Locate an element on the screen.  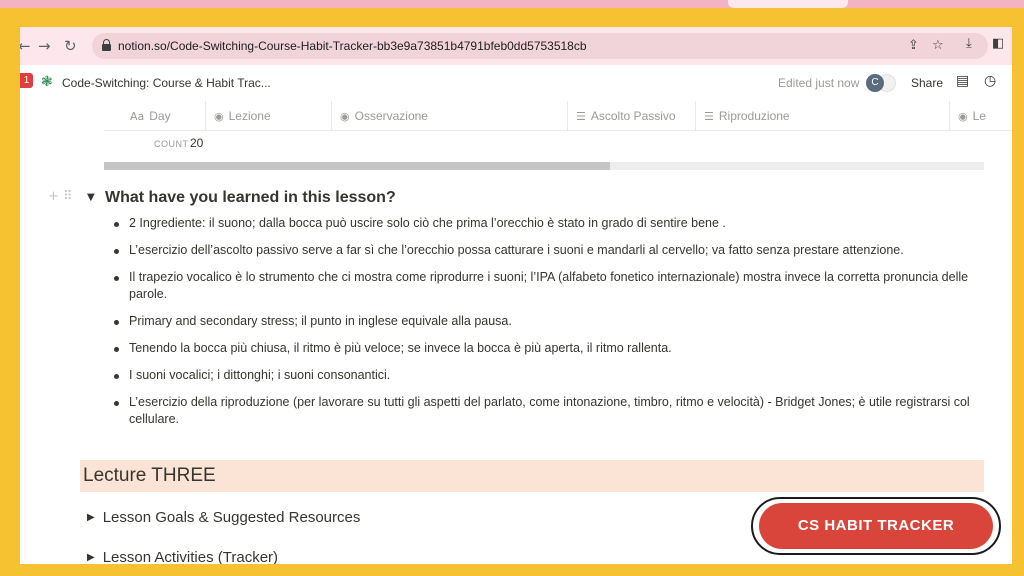
comments-icon: ▤ is located at coordinates (962, 81).